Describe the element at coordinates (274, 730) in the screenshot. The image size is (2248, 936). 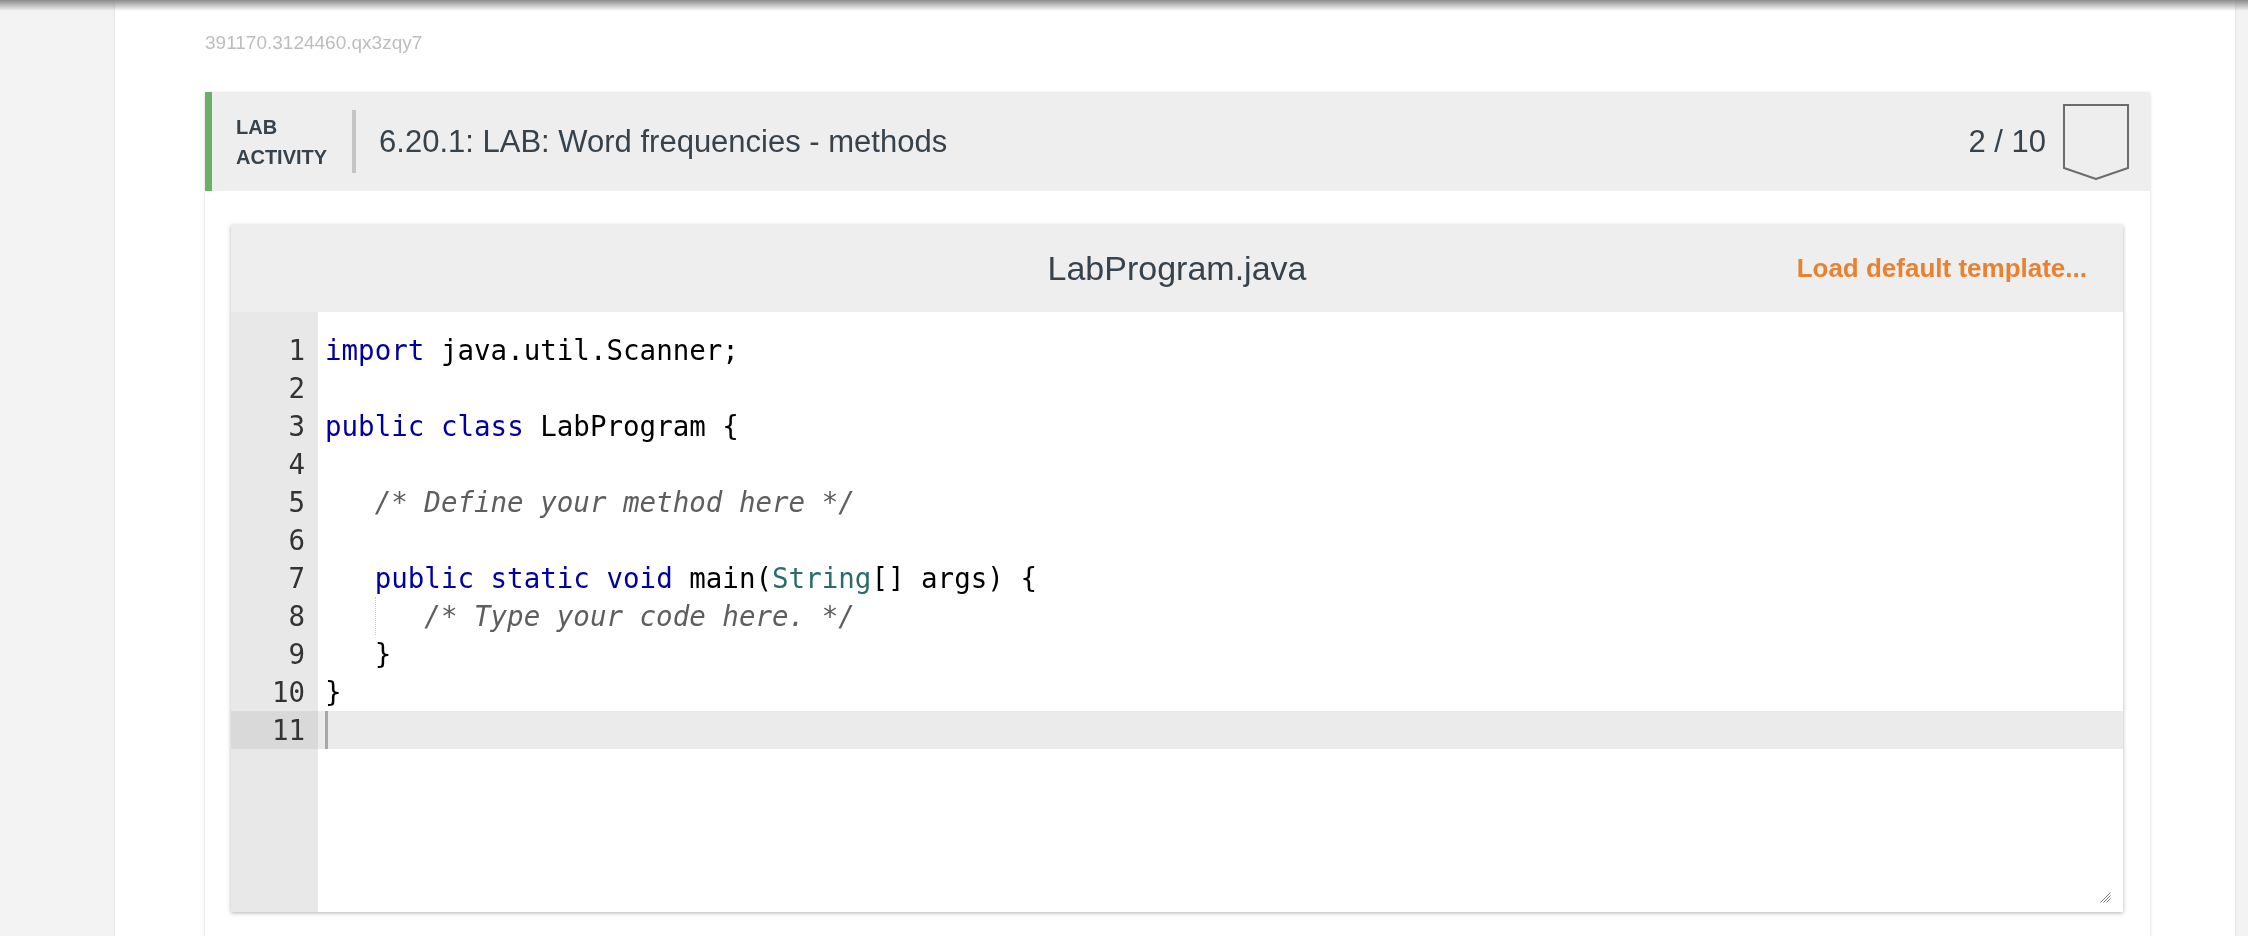
I see `line-number: 11` at that location.